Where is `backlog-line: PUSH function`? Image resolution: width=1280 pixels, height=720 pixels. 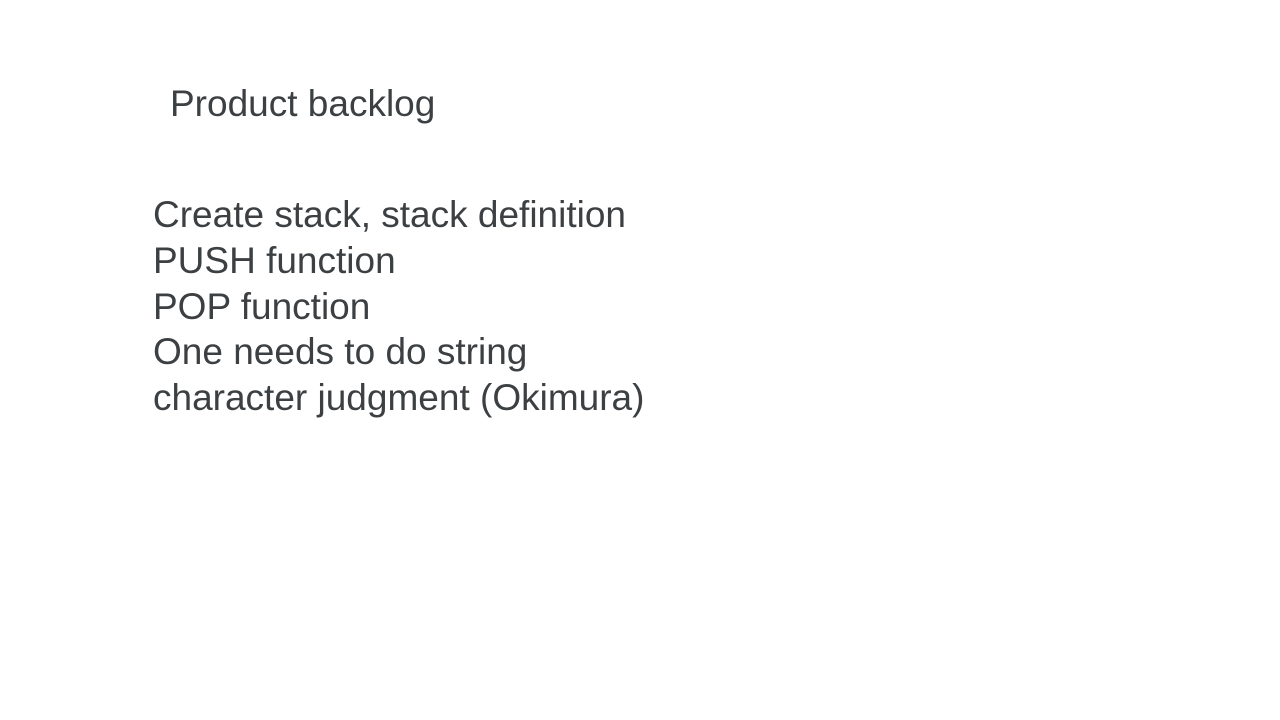
backlog-line: PUSH function is located at coordinates (274, 260).